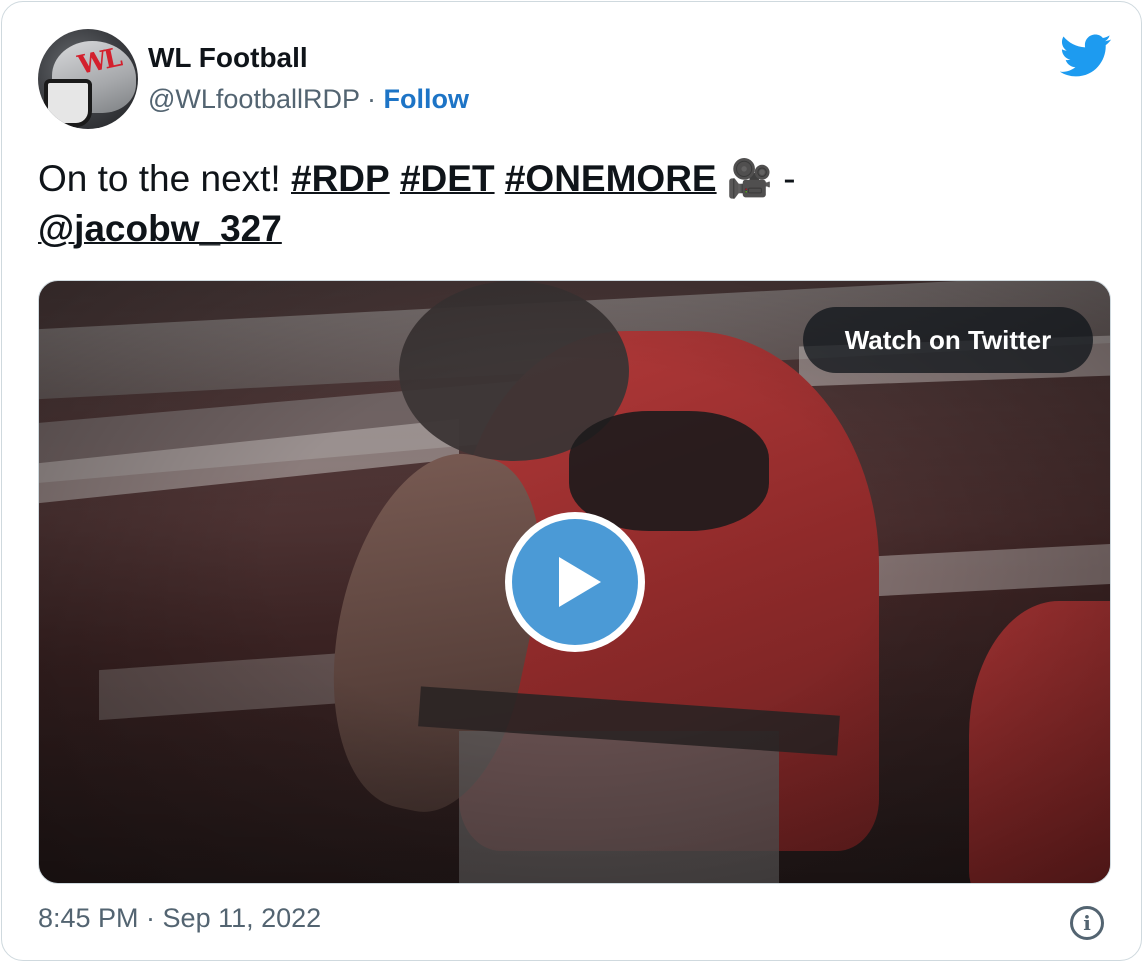 The height and width of the screenshot is (964, 1145). I want to click on author-name: WL Football, so click(228, 58).